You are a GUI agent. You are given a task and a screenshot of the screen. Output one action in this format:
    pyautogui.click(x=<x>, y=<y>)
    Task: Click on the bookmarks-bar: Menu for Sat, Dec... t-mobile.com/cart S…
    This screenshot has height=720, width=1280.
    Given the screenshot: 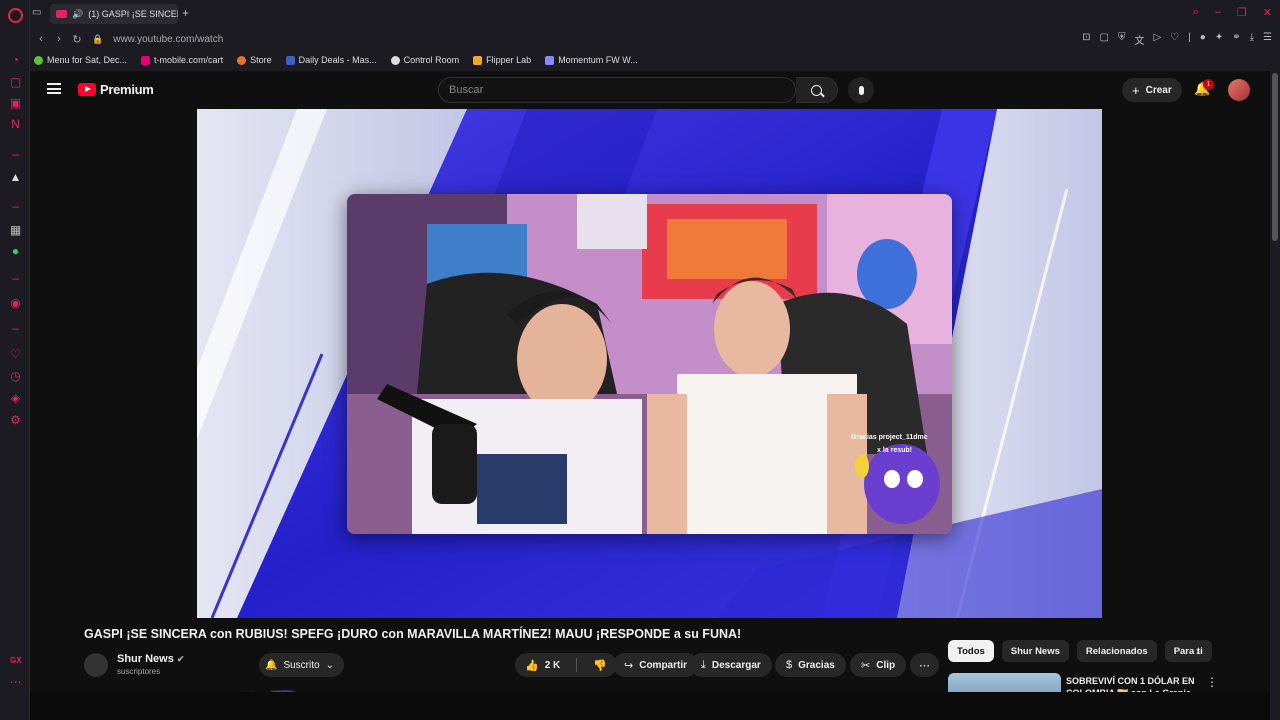 What is the action you would take?
    pyautogui.click(x=655, y=60)
    